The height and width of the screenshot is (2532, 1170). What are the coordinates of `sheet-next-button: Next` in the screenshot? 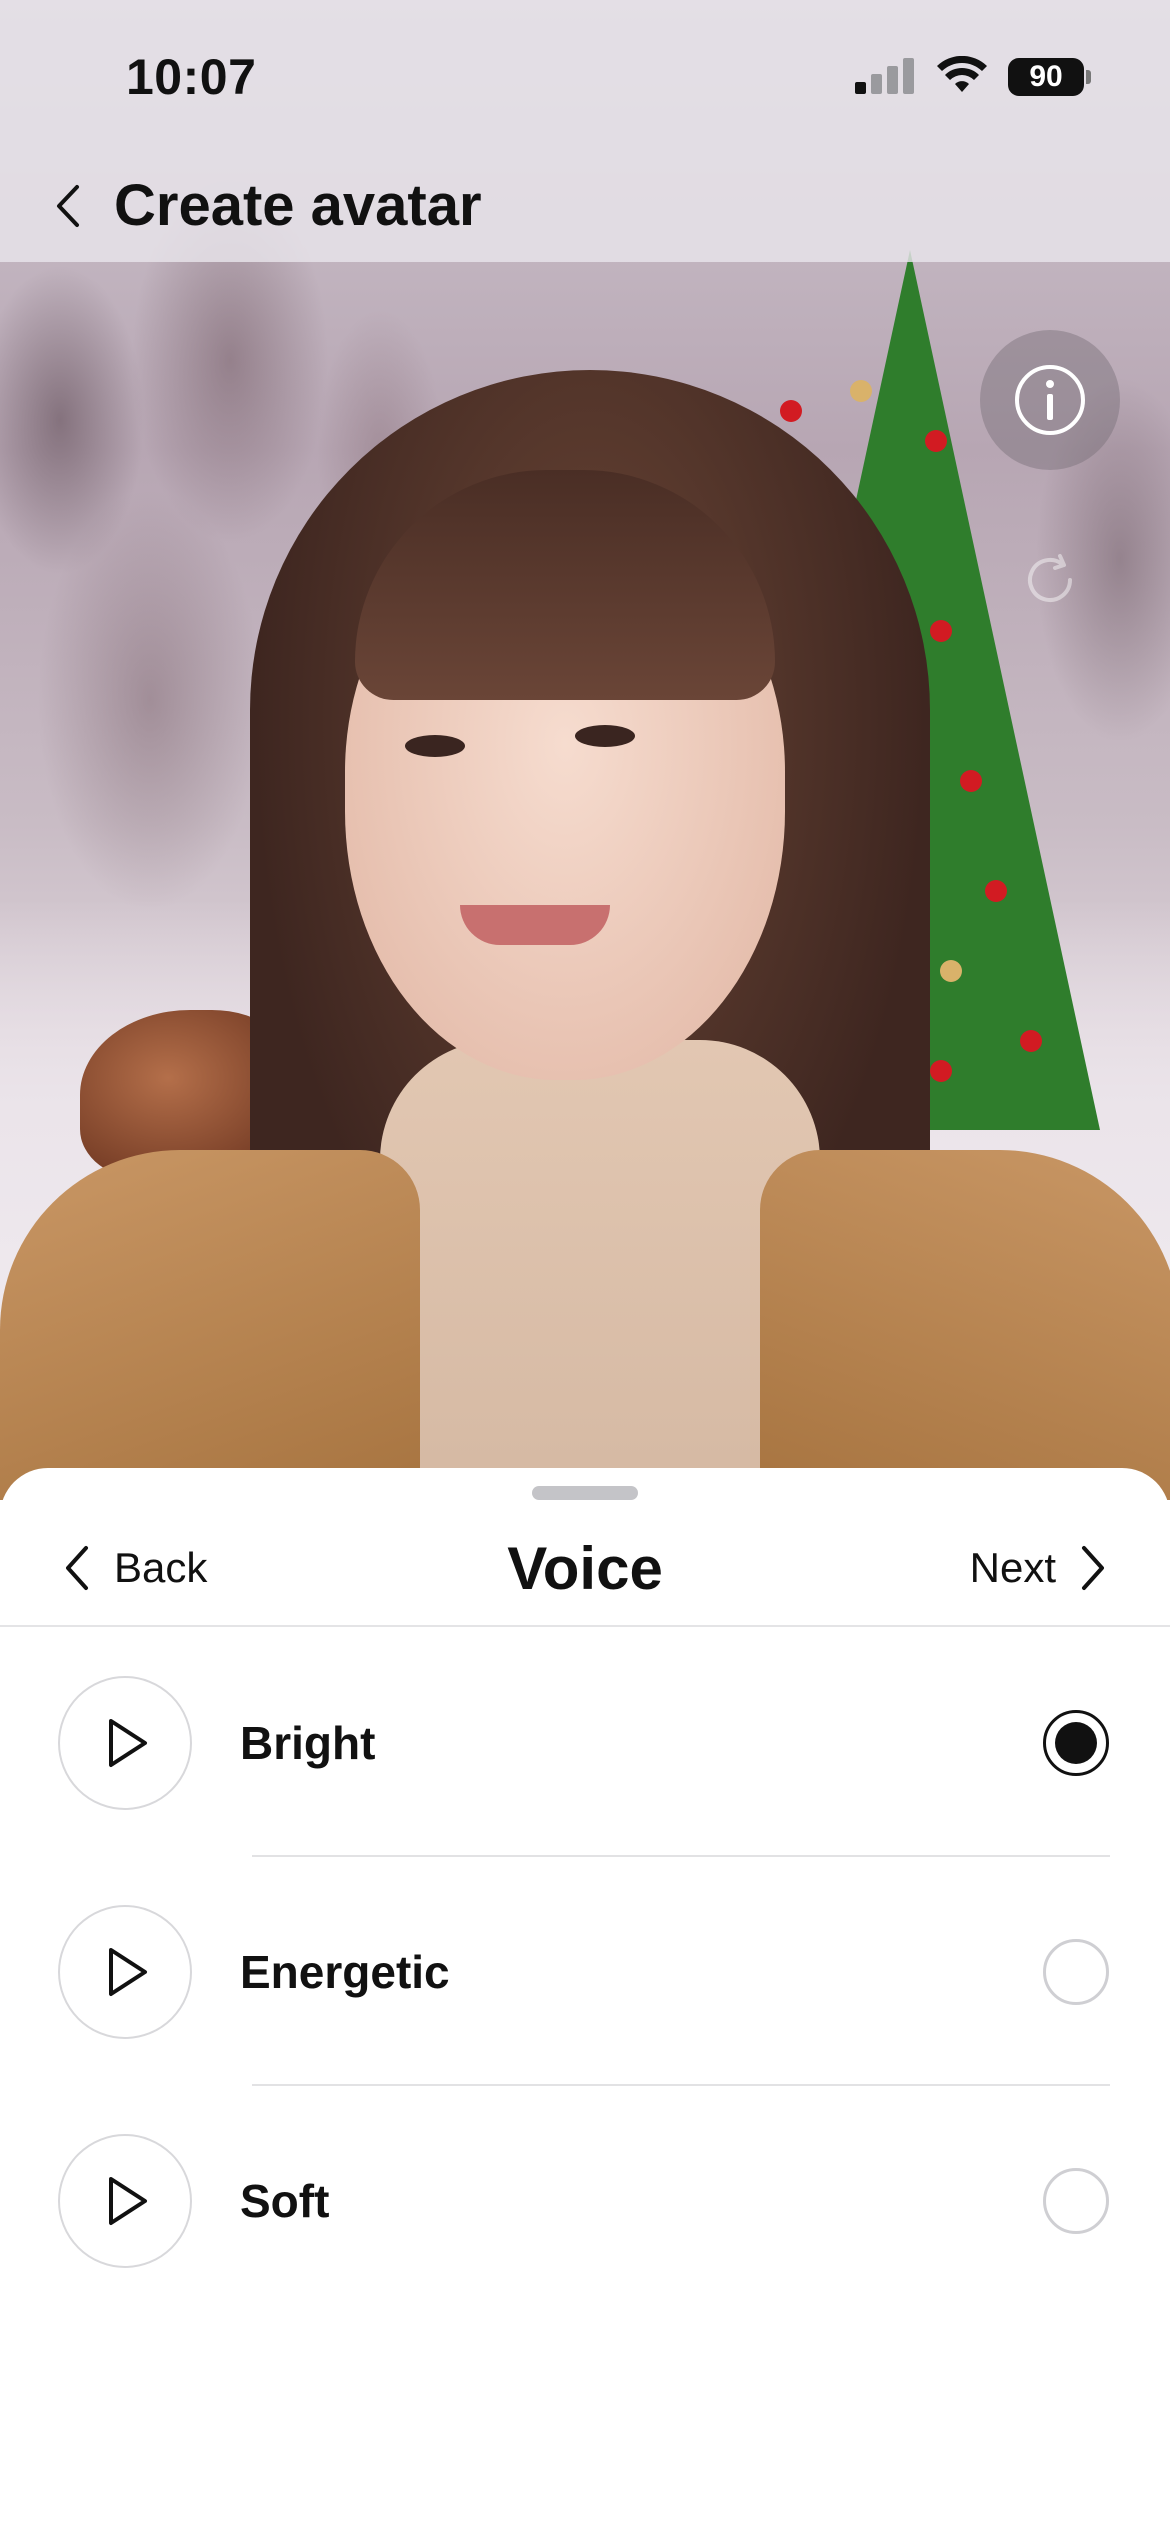 It's located at (1039, 1568).